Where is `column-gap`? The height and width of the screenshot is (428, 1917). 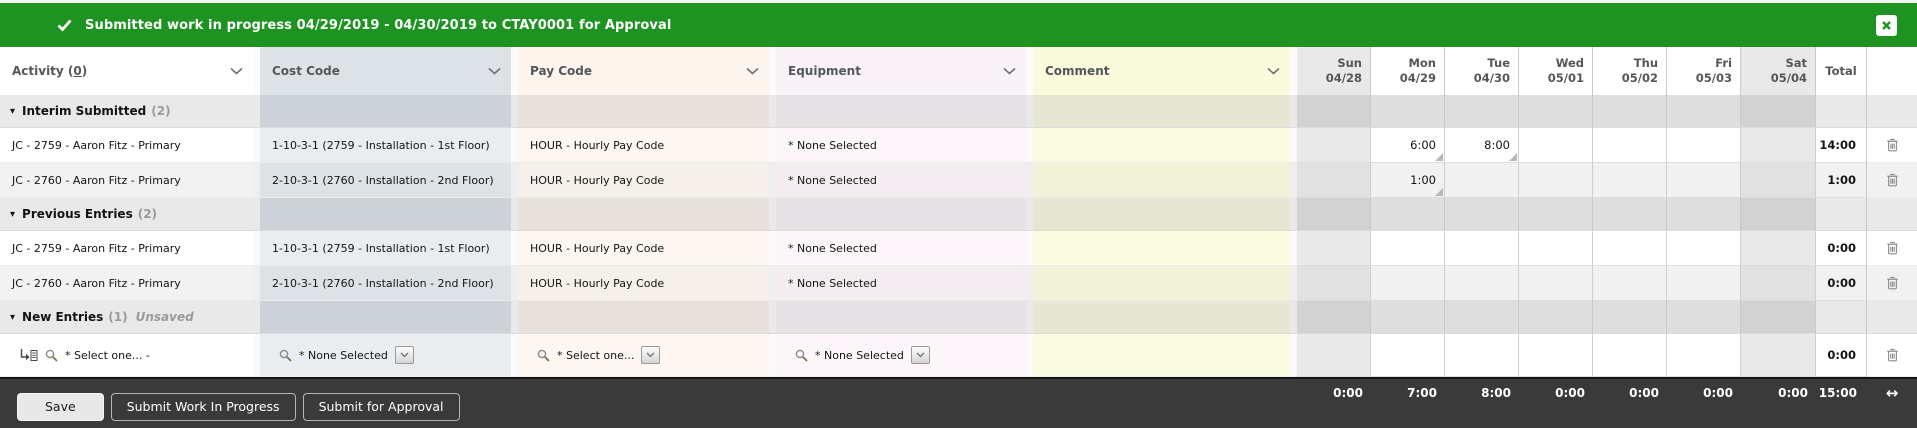
column-gap is located at coordinates (772, 180).